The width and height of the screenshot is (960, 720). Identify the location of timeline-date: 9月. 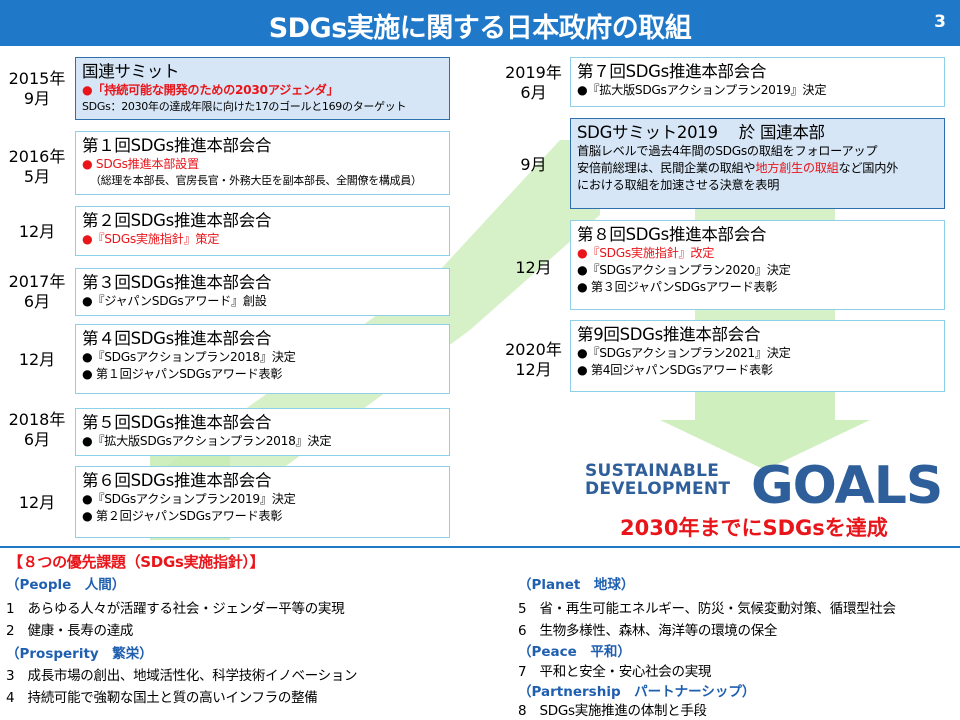
(533, 165).